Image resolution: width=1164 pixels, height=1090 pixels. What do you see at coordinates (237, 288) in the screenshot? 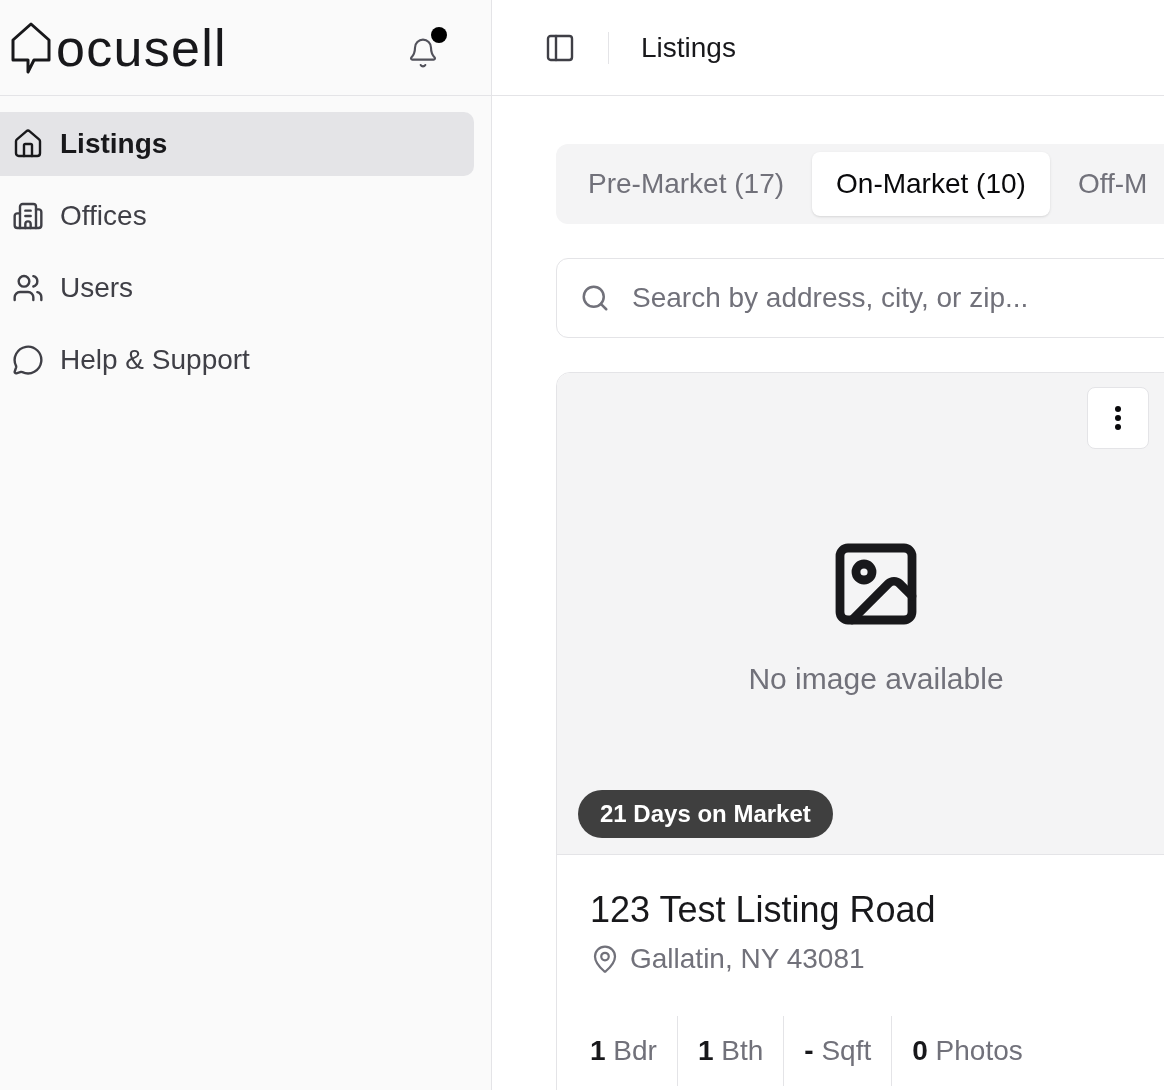
I see `nav-item: Users` at bounding box center [237, 288].